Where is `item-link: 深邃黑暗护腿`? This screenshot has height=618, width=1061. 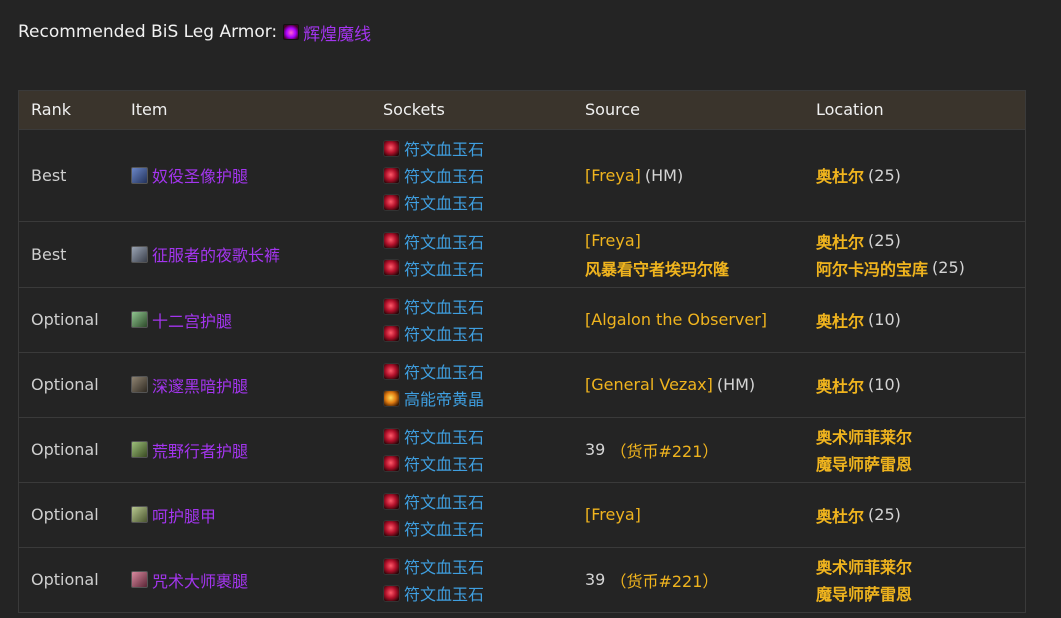 item-link: 深邃黑暗护腿 is located at coordinates (245, 385).